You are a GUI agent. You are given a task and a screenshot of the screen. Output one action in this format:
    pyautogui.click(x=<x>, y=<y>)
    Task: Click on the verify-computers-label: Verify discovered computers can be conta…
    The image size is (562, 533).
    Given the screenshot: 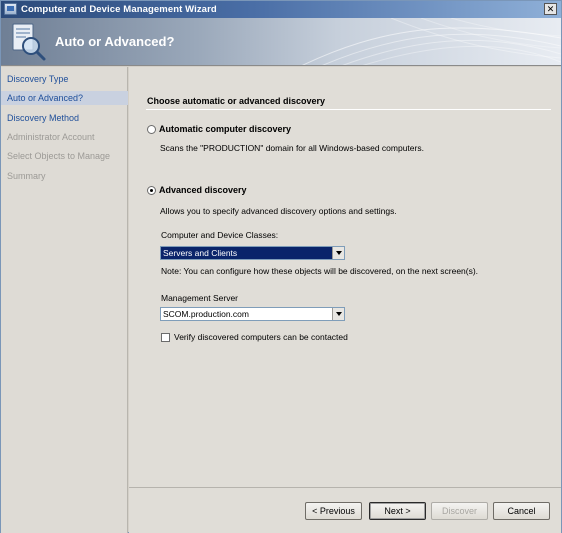 What is the action you would take?
    pyautogui.click(x=261, y=337)
    